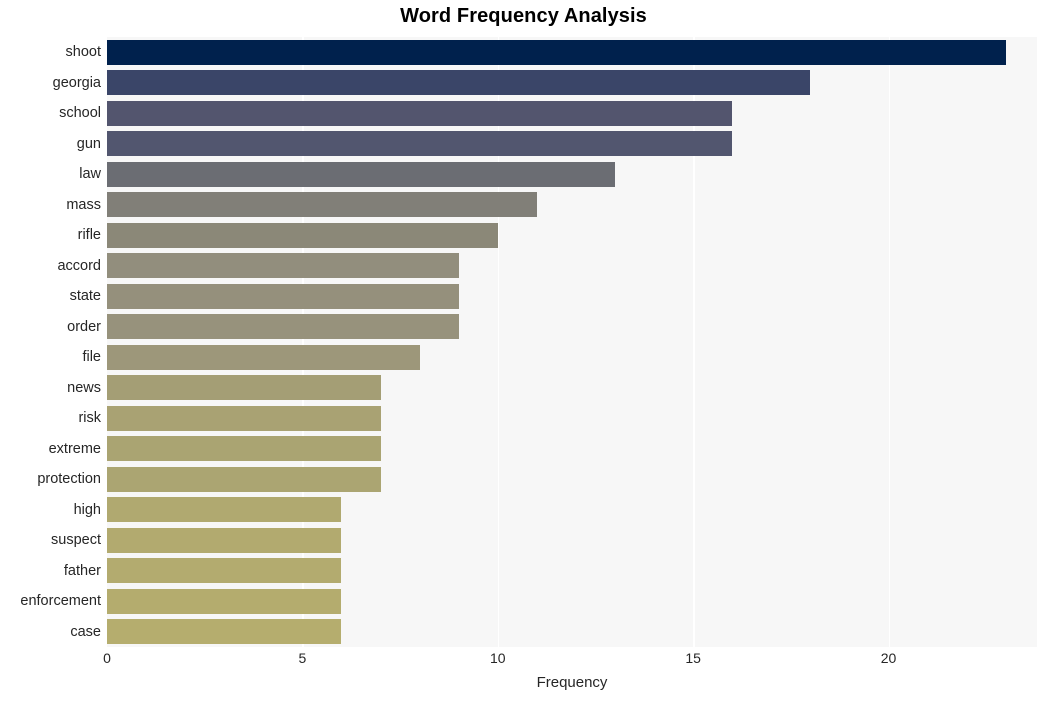 This screenshot has height=701, width=1047. I want to click on x-axis-tick-label: 20, so click(888, 658).